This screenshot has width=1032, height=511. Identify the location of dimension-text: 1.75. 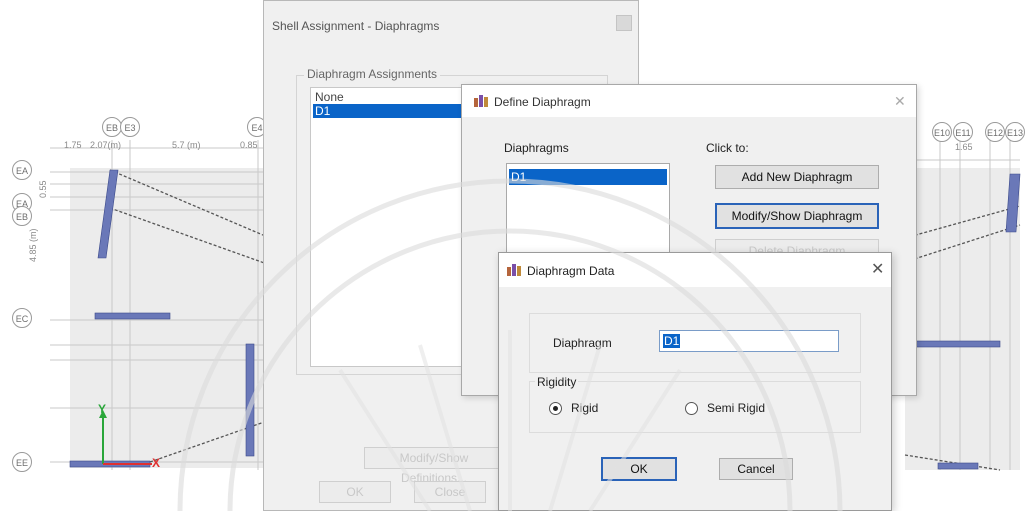
(73, 145).